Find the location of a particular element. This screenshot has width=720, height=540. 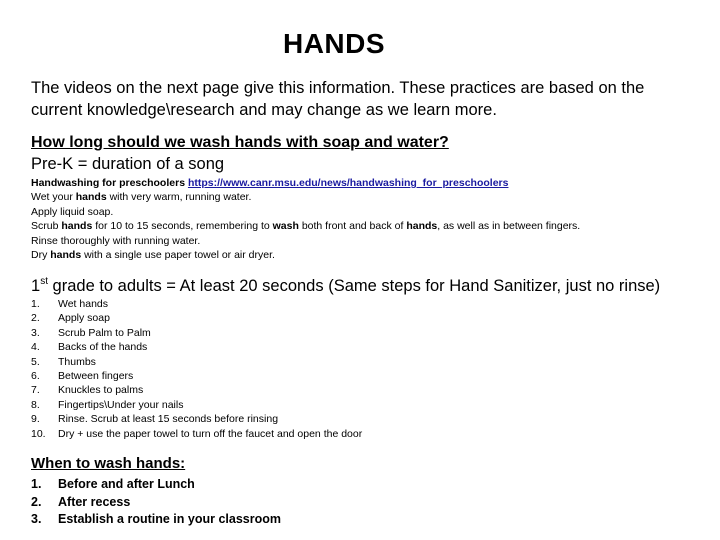

when-item: 2. After recess is located at coordinates (156, 503).